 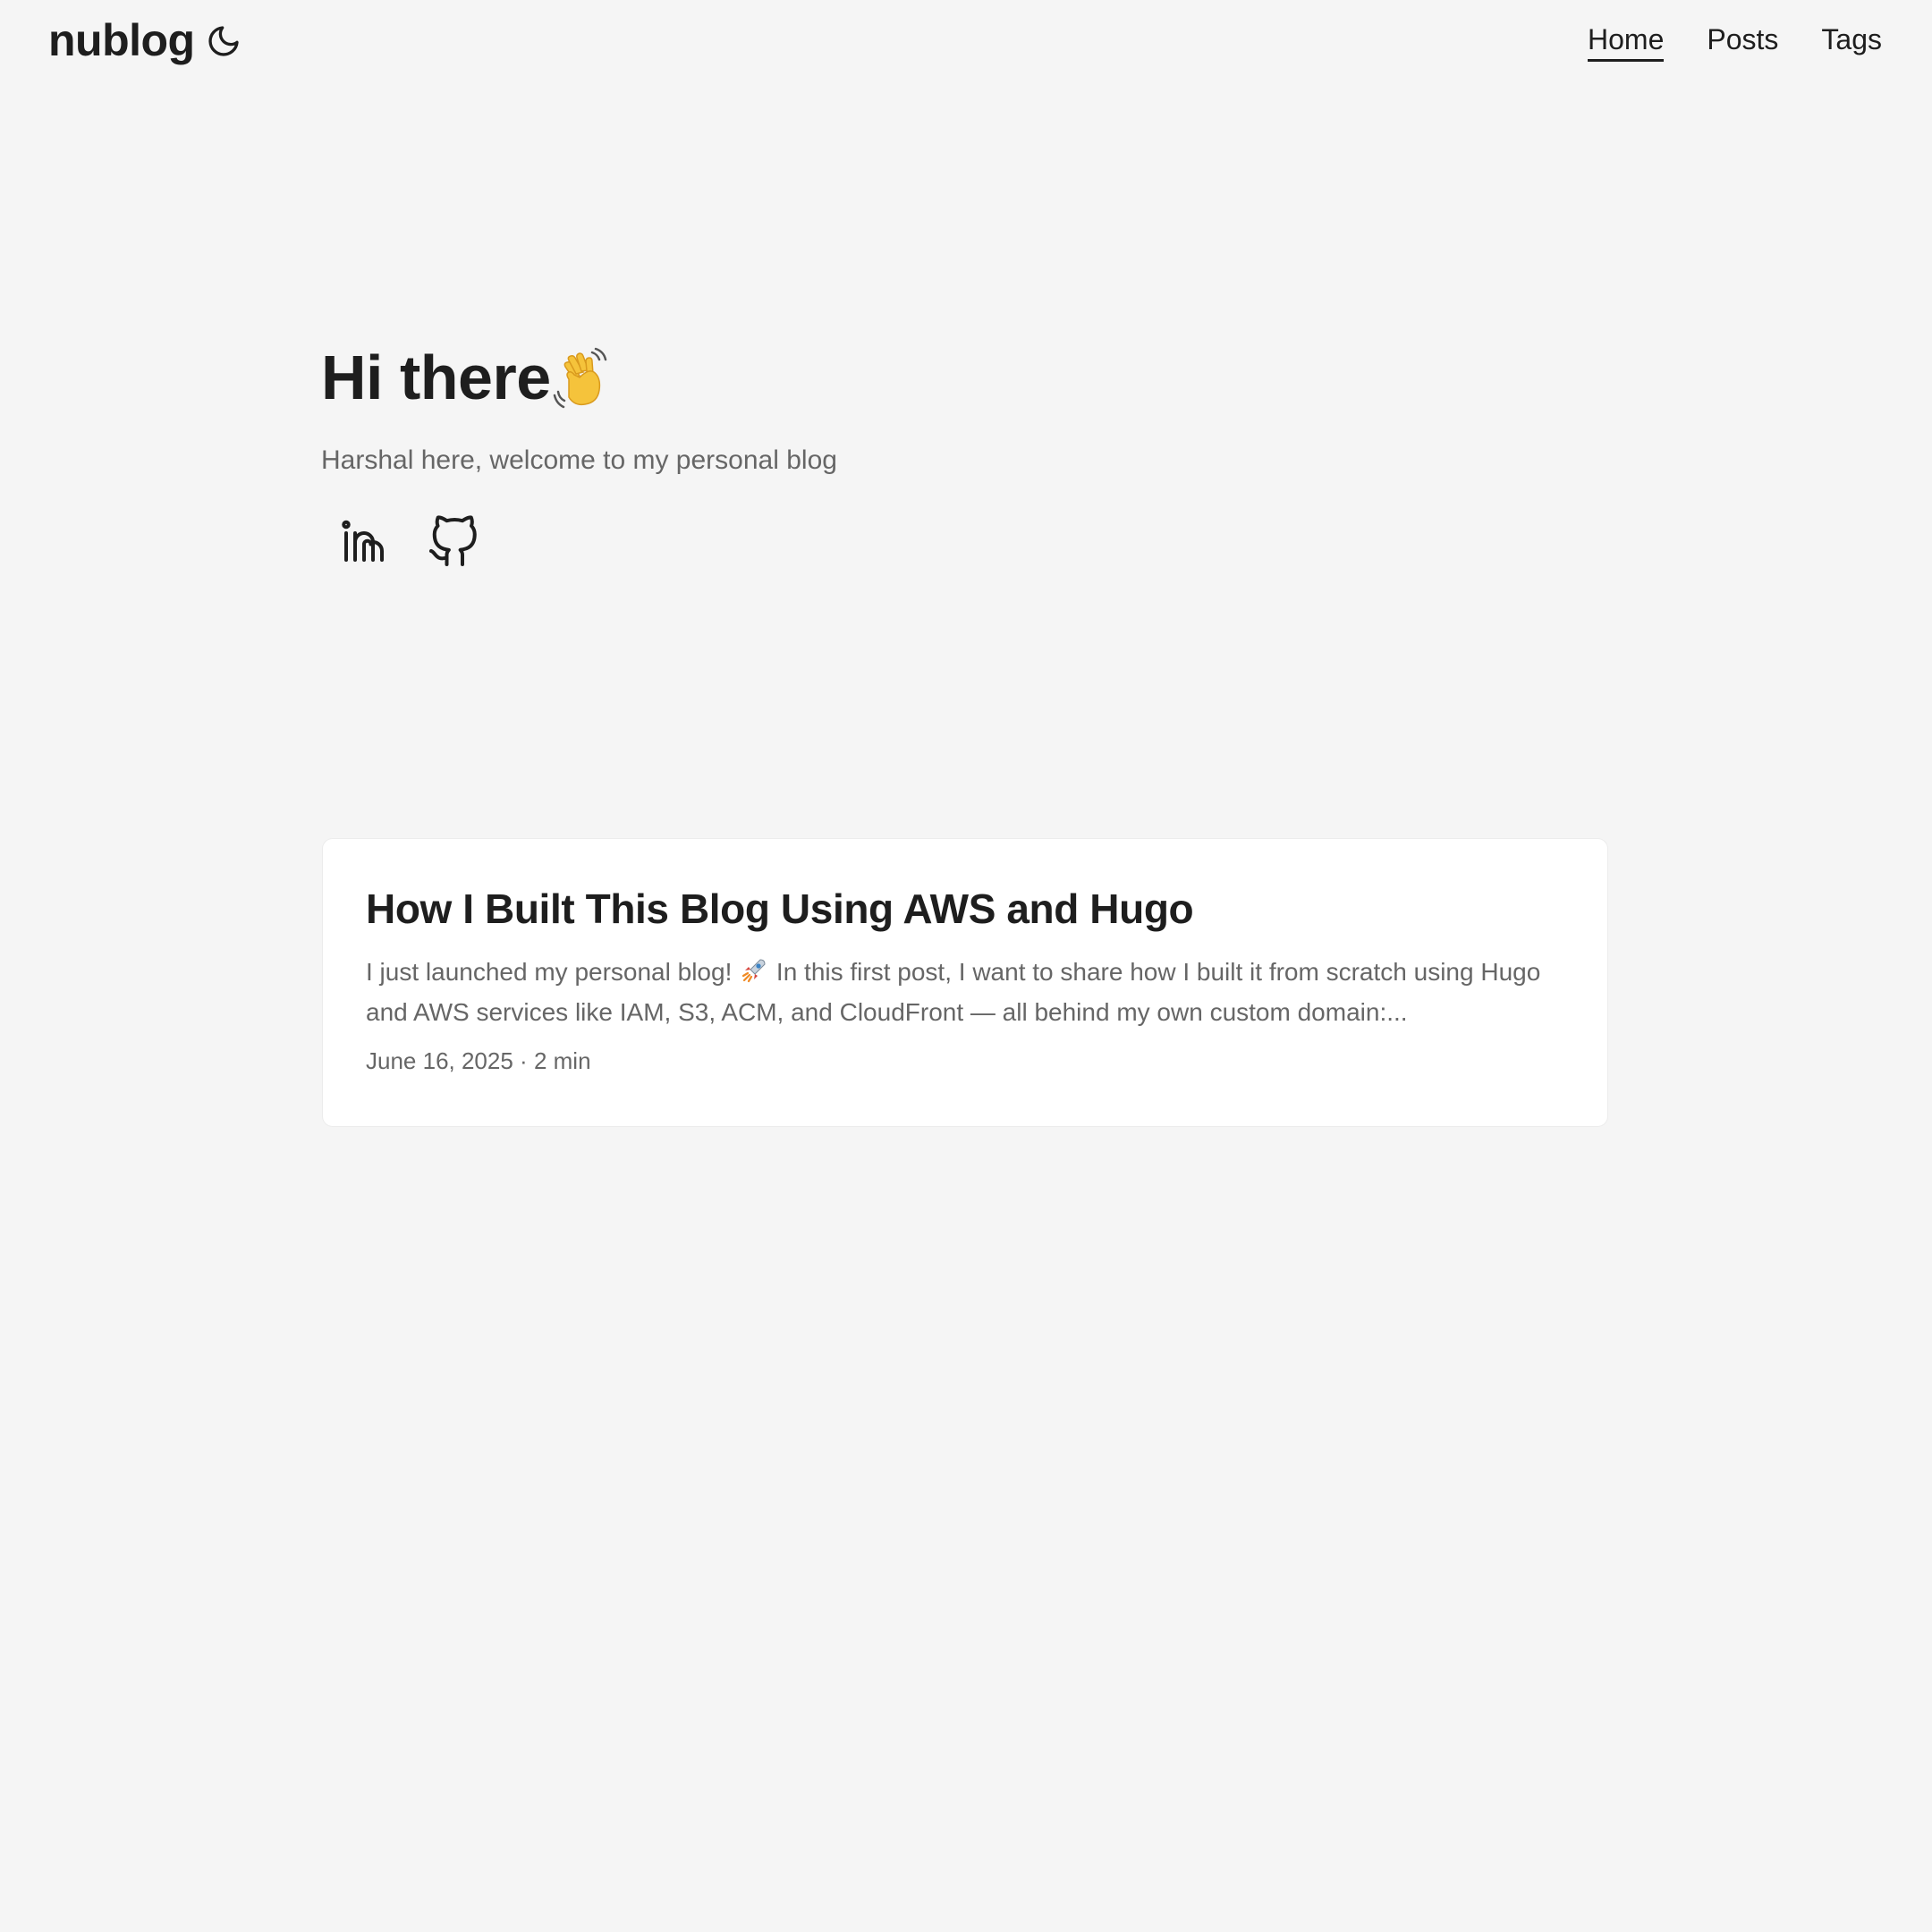 What do you see at coordinates (965, 377) in the screenshot?
I see `hero-heading: Hi there` at bounding box center [965, 377].